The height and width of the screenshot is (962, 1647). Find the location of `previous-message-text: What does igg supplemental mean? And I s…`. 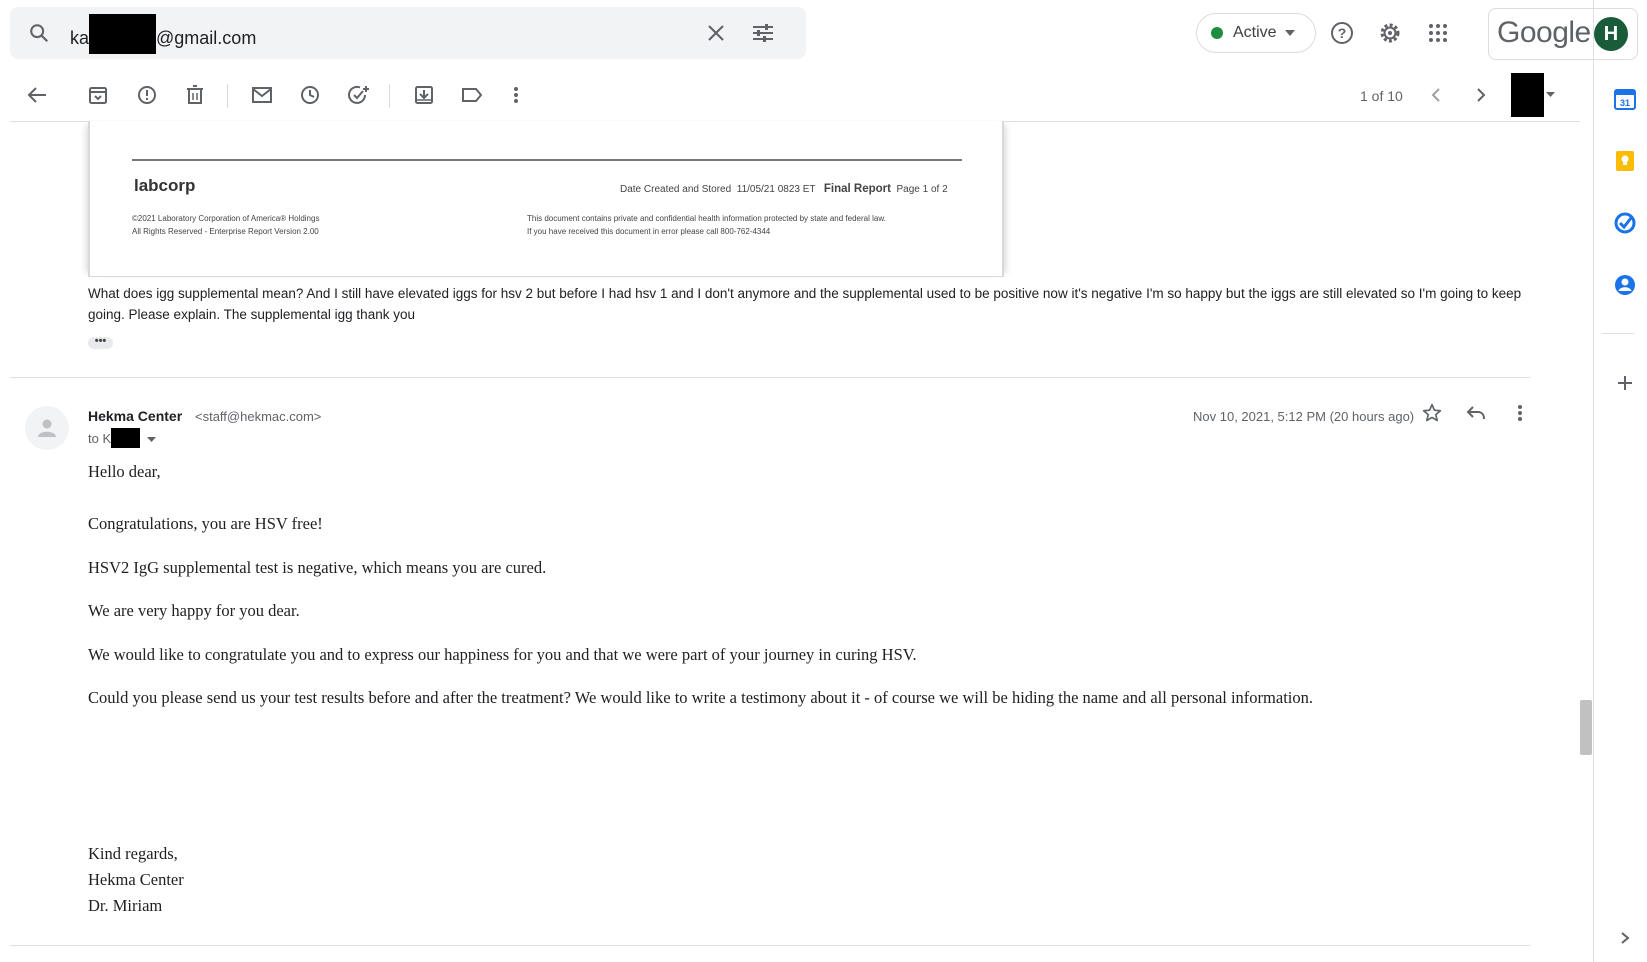

previous-message-text: What does igg supplemental mean? And I s… is located at coordinates (805, 304).